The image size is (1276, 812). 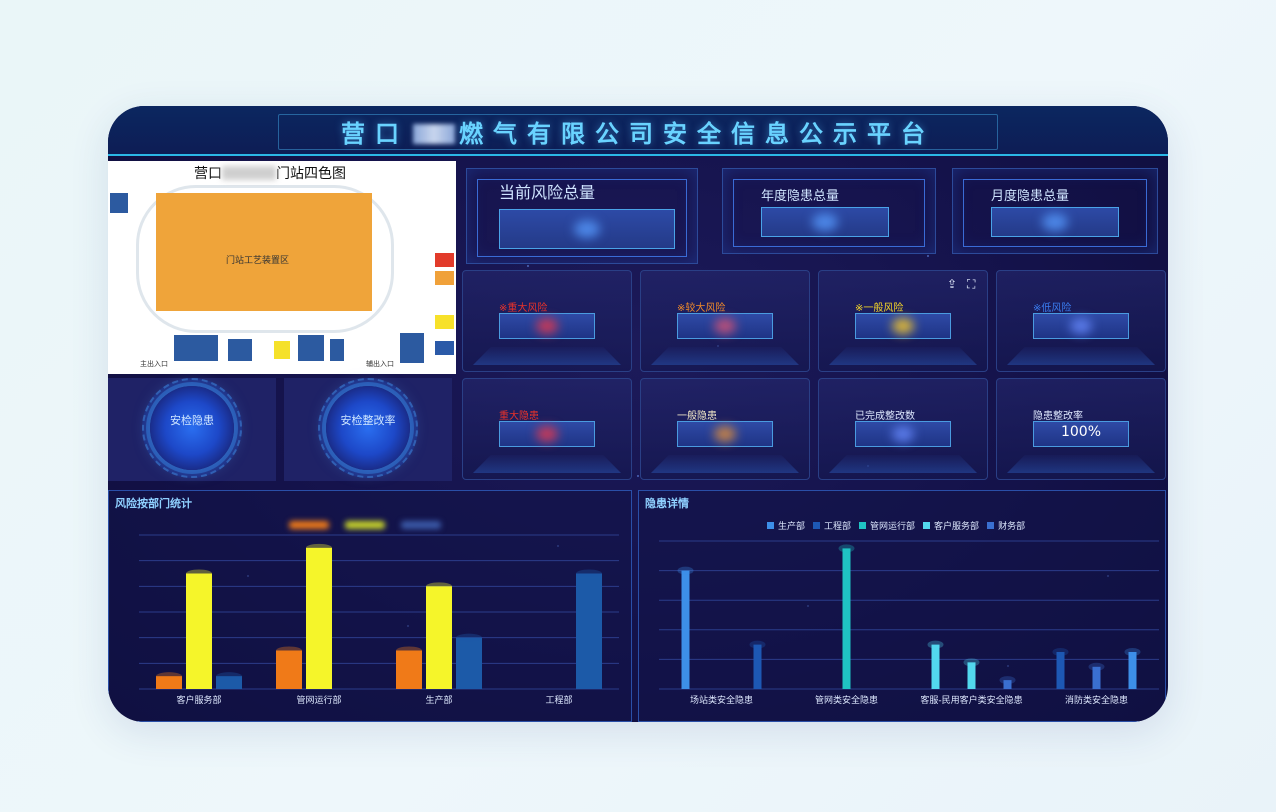 What do you see at coordinates (519, 416) in the screenshot?
I see `card-label: 重大隐患` at bounding box center [519, 416].